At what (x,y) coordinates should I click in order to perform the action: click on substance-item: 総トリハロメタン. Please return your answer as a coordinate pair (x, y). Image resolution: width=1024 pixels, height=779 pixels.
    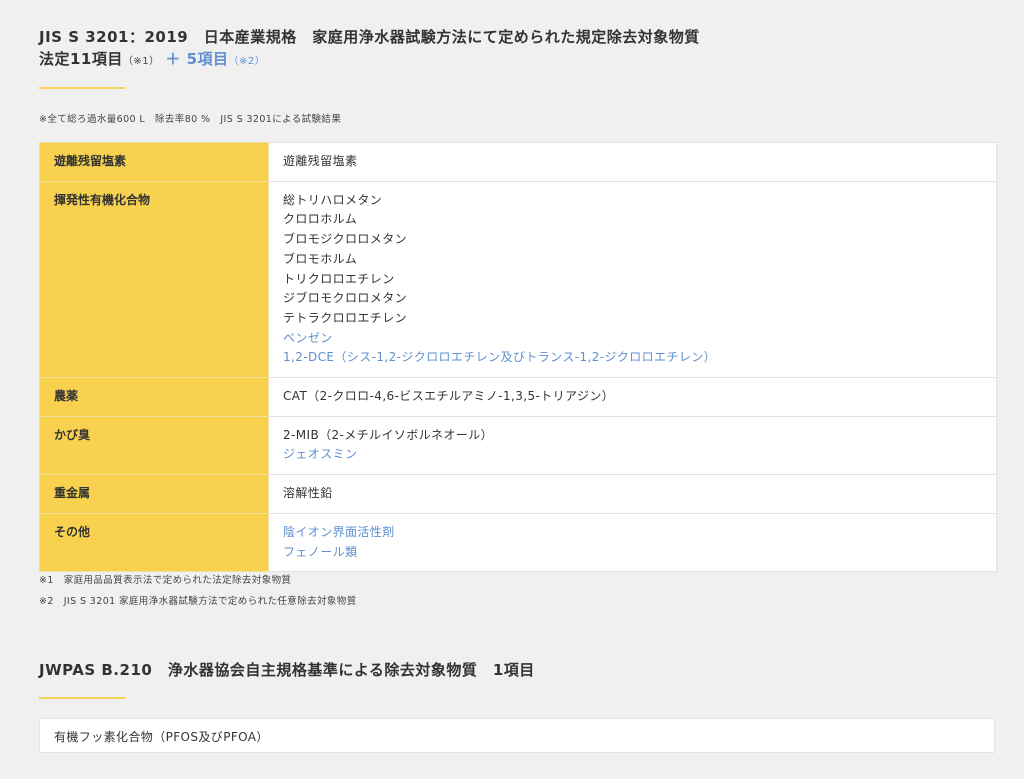
    Looking at the image, I should click on (333, 199).